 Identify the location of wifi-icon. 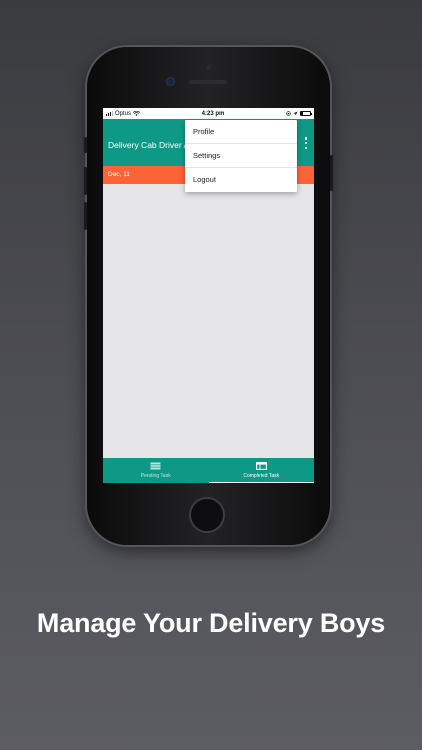
(137, 113).